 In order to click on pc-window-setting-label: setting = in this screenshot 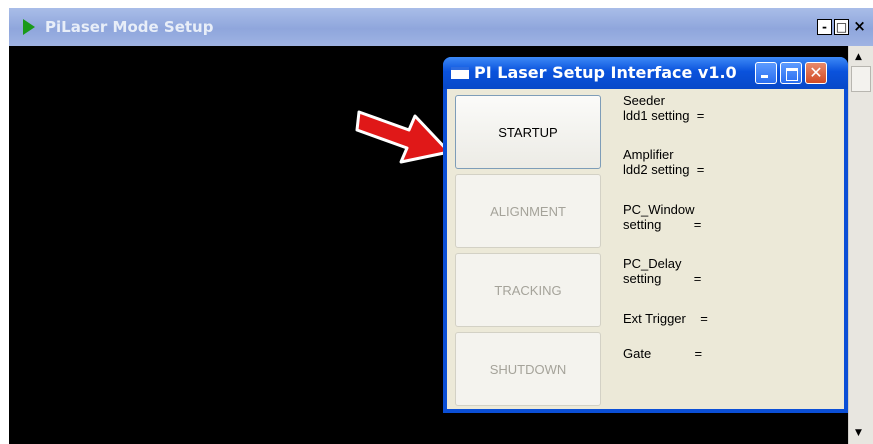, I will do `click(662, 224)`.